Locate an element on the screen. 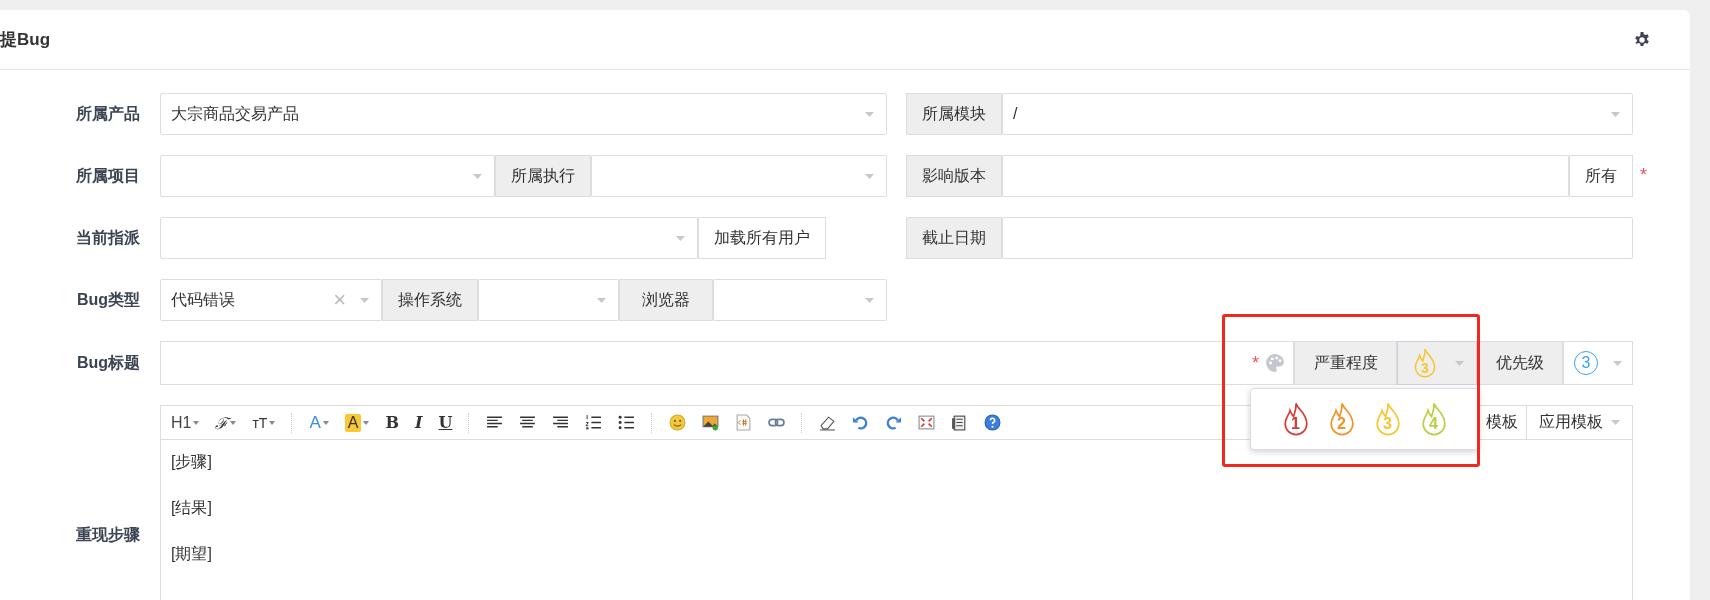 This screenshot has width=1710, height=600. eraser-icon is located at coordinates (828, 422).